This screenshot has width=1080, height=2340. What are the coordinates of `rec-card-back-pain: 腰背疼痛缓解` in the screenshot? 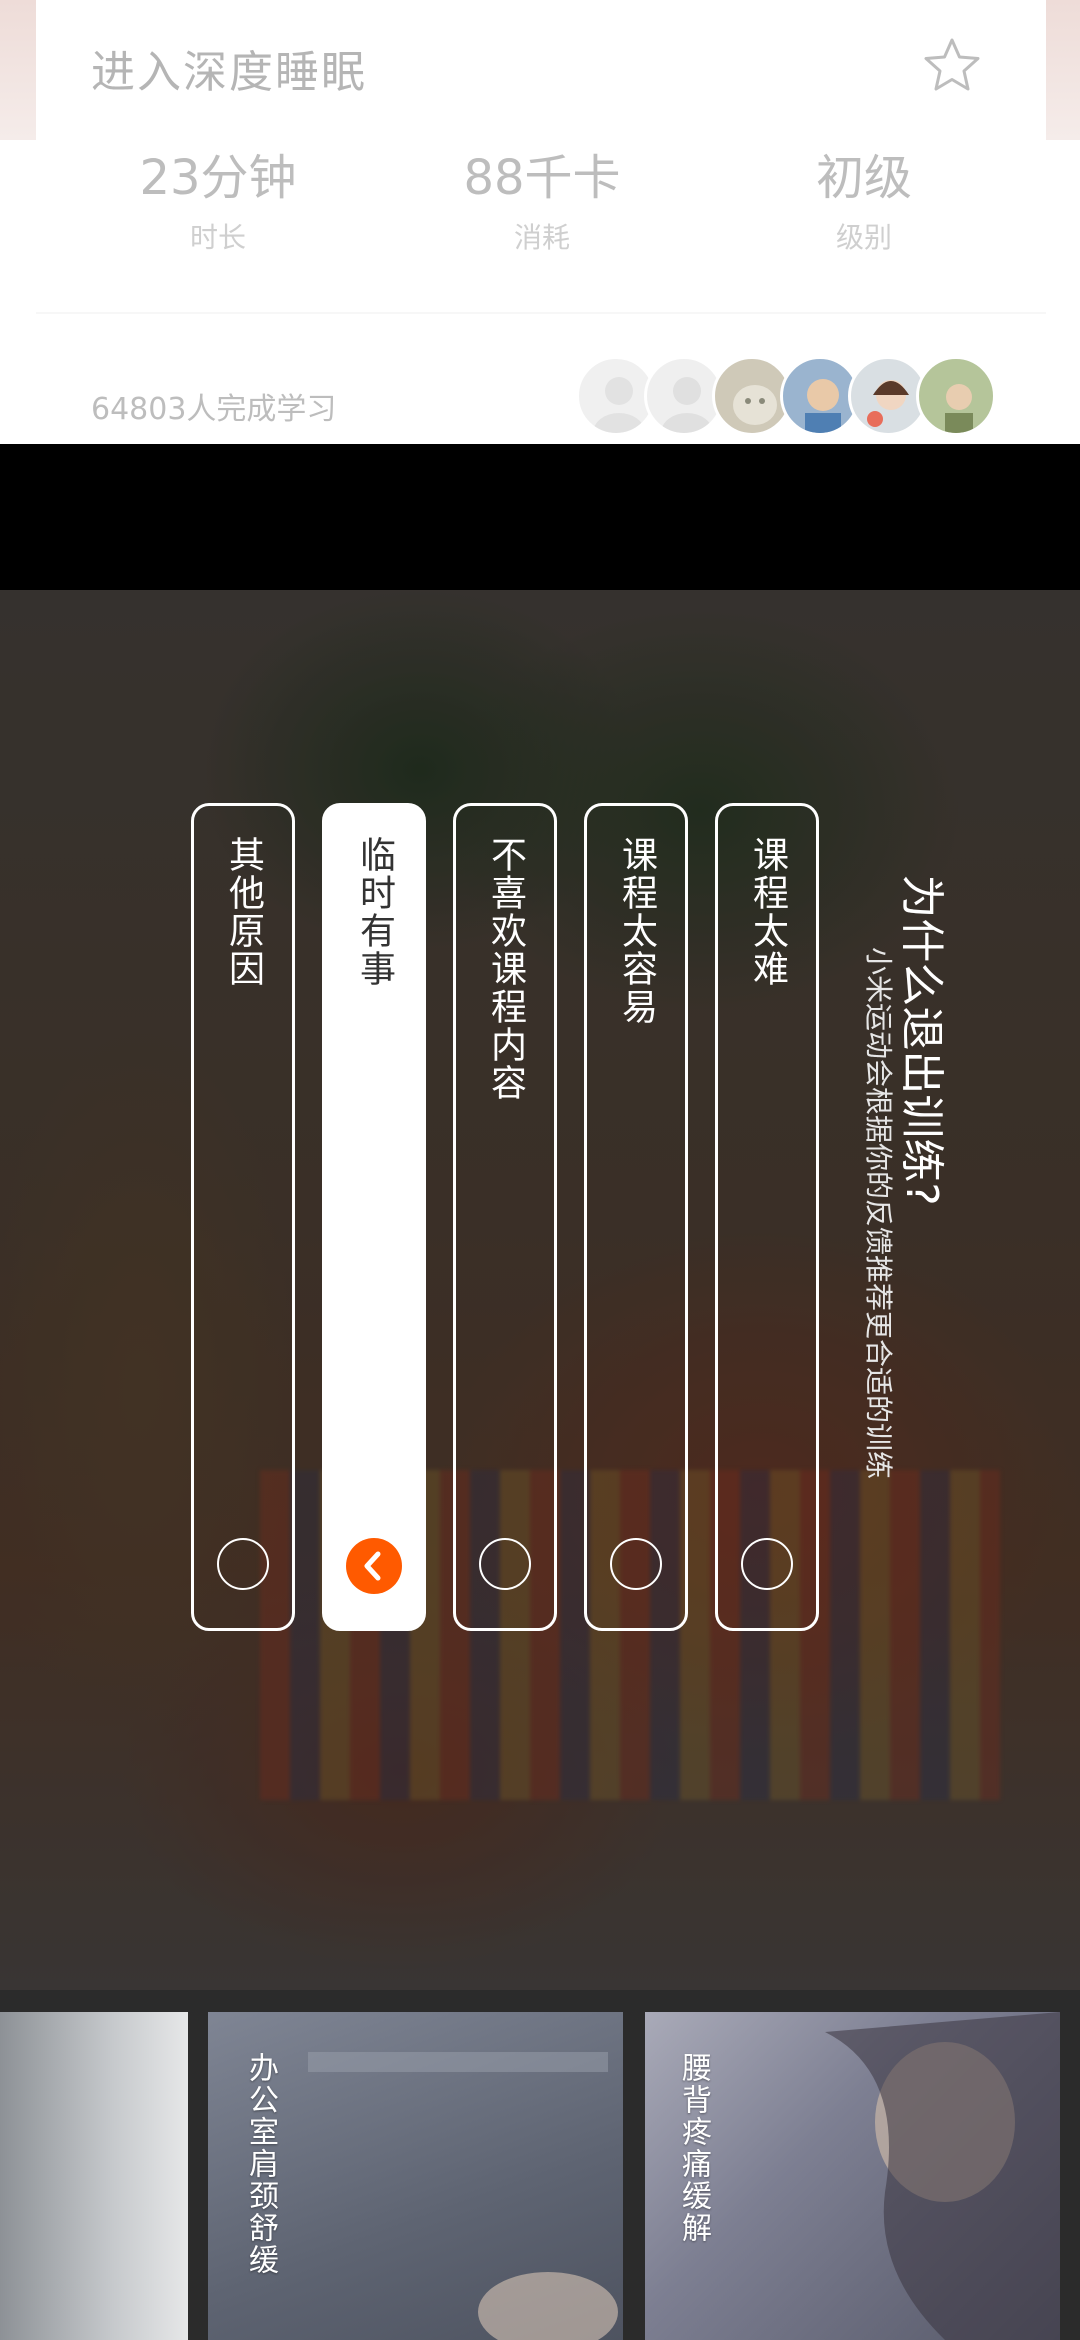 It's located at (852, 2176).